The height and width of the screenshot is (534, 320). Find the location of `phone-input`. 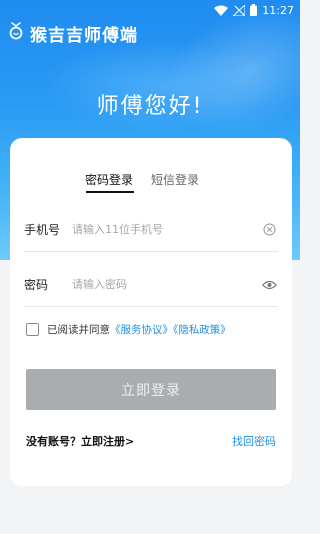

phone-input is located at coordinates (166, 229).